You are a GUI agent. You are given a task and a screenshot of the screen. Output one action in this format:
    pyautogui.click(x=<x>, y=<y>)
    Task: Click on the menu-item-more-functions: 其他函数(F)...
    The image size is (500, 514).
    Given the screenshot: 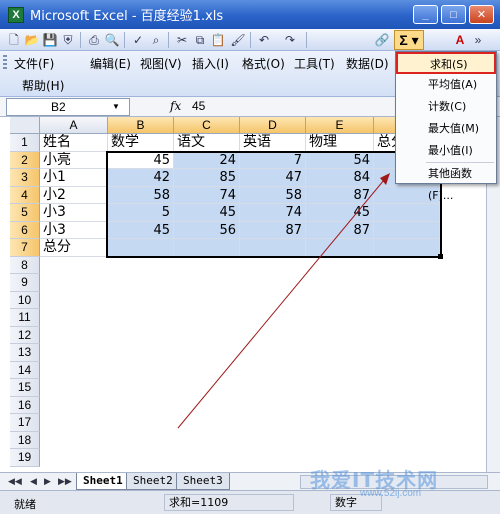 What is the action you would take?
    pyautogui.click(x=446, y=182)
    